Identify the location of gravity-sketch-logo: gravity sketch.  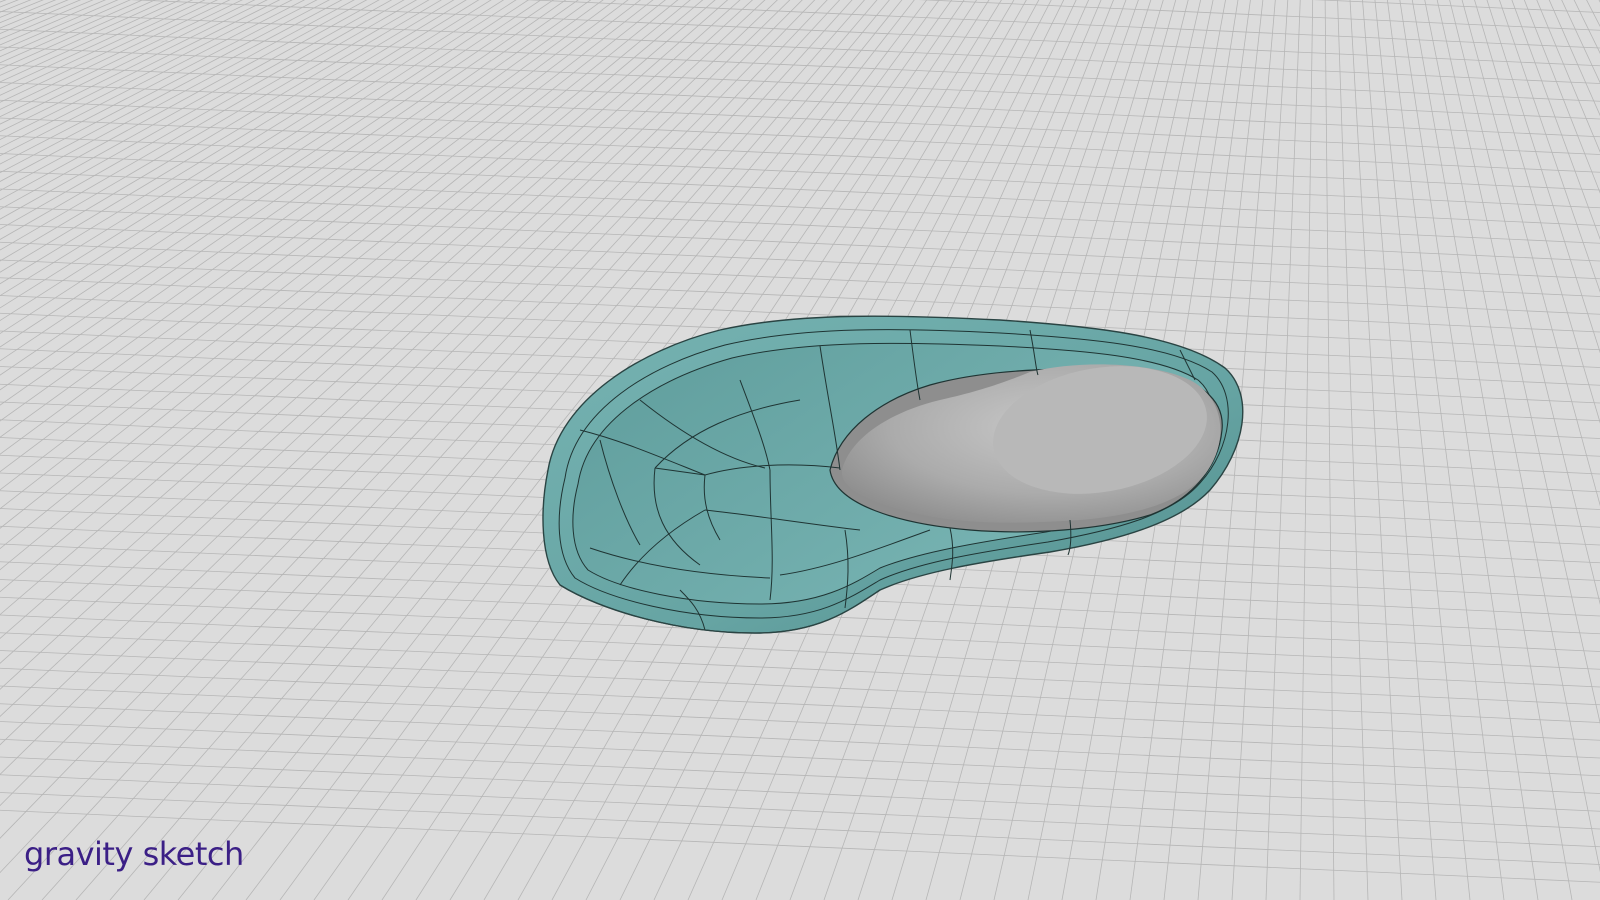
(134, 854).